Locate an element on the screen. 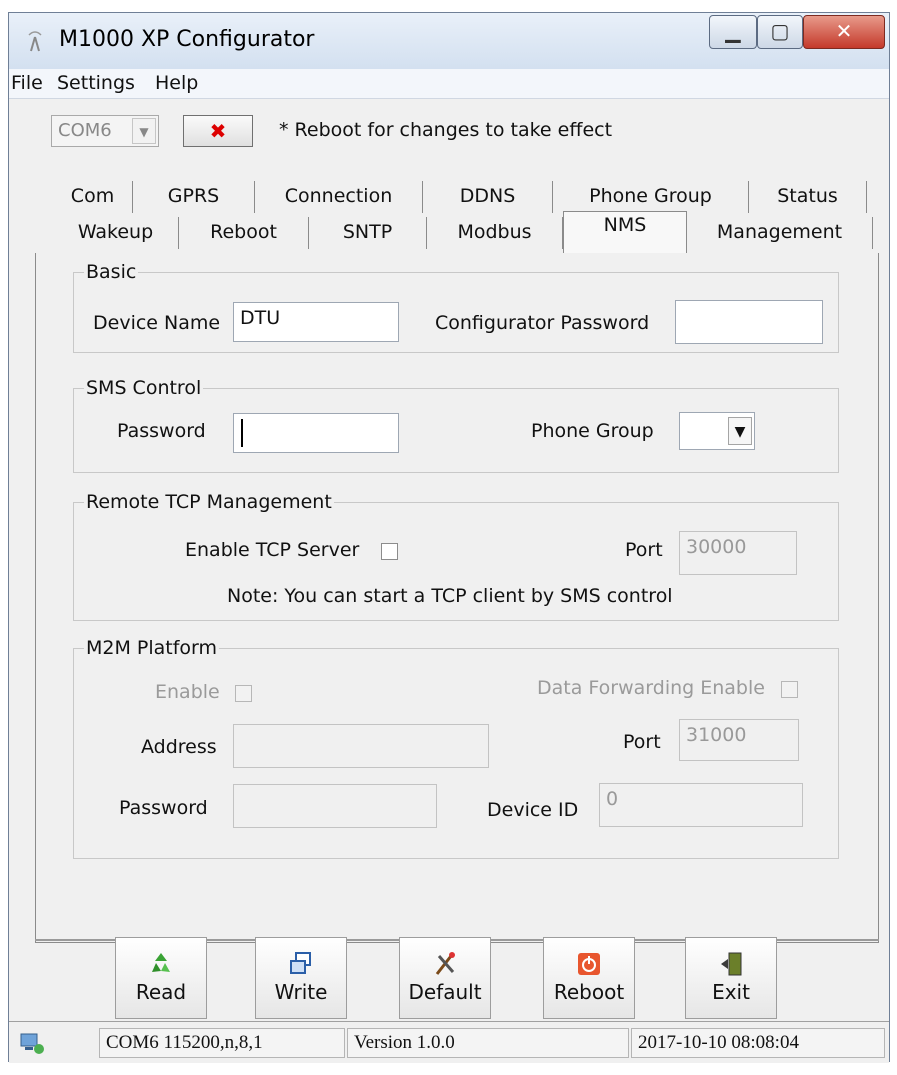  com-port-select: COM6 ▼ is located at coordinates (105, 131).